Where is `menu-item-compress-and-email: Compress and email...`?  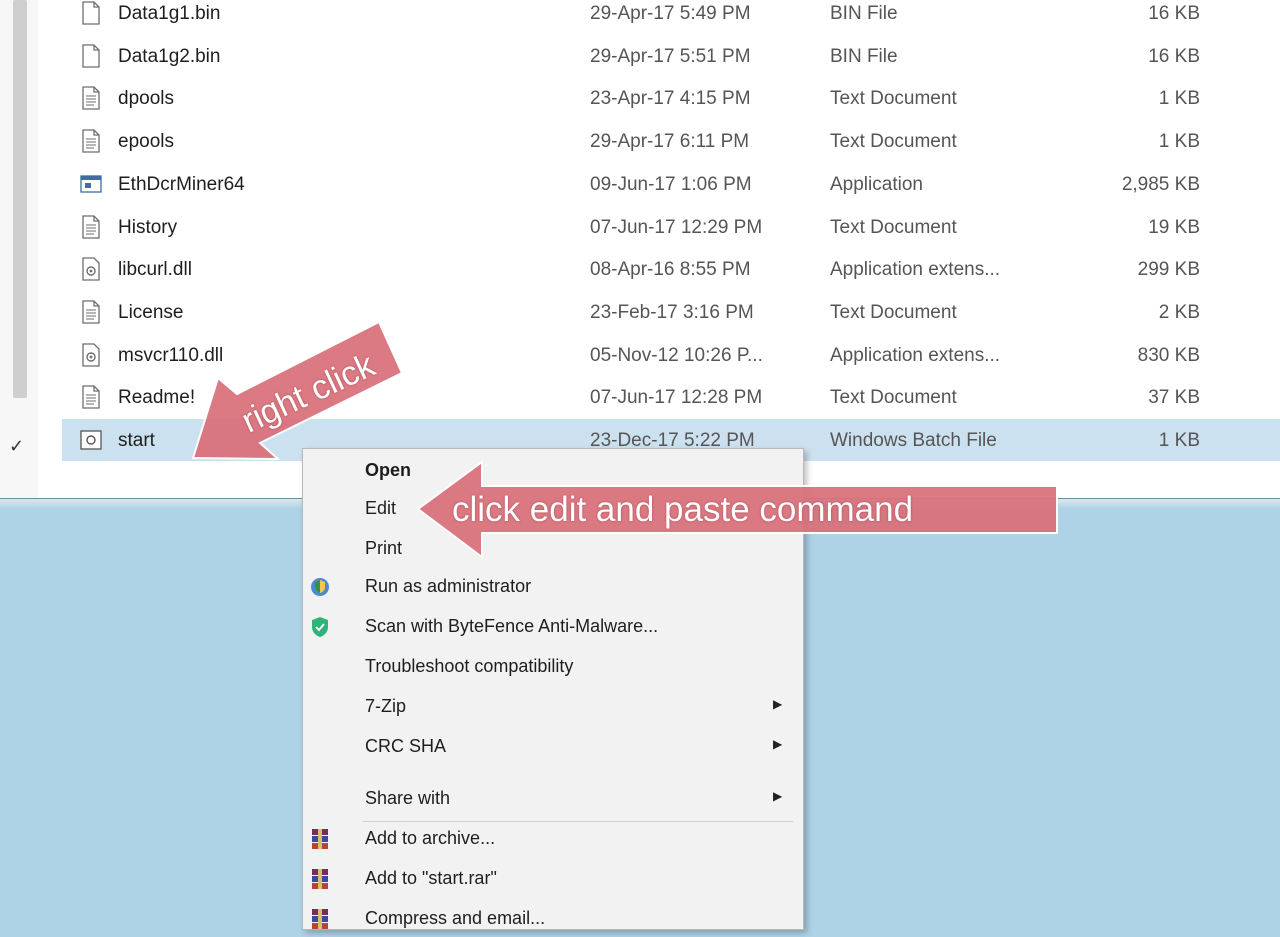 menu-item-compress-and-email: Compress and email... is located at coordinates (553, 918).